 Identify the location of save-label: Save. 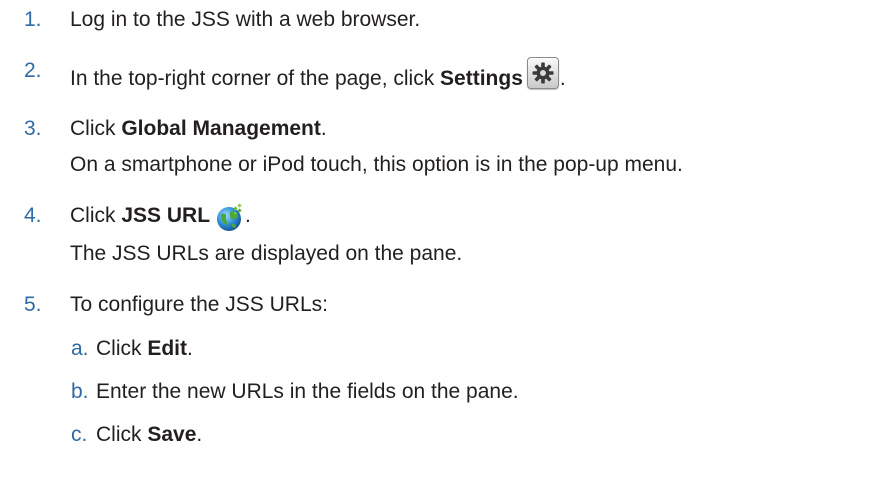
(172, 434).